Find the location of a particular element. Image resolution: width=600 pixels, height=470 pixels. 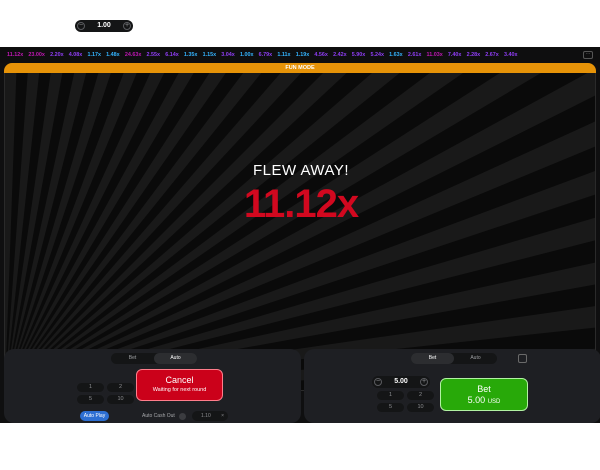

bet-amount-stepper: − 5.00 + is located at coordinates (401, 382).